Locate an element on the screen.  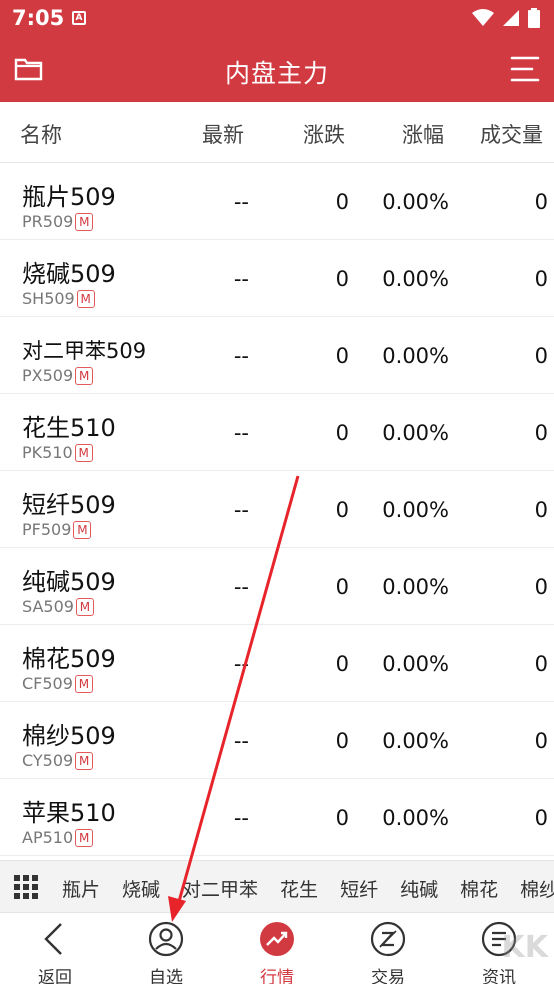
code-text: CY509 is located at coordinates (48, 760).